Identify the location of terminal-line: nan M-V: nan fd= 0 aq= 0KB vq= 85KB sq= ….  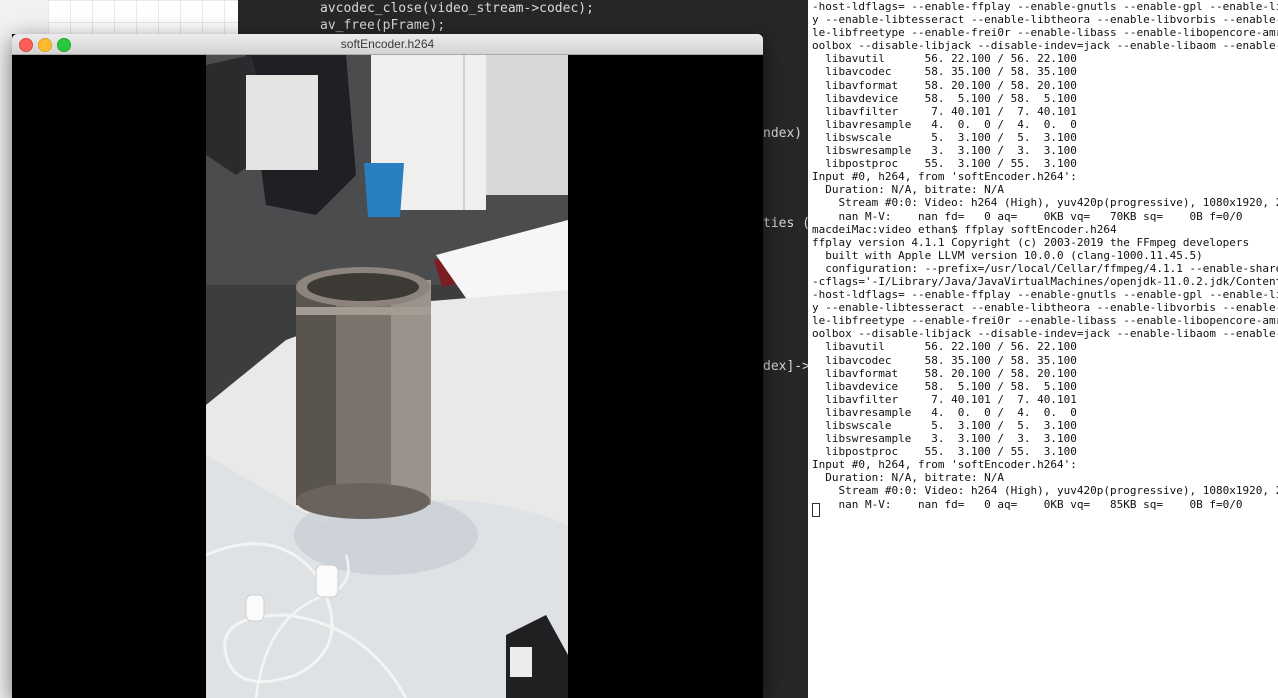
(1027, 504).